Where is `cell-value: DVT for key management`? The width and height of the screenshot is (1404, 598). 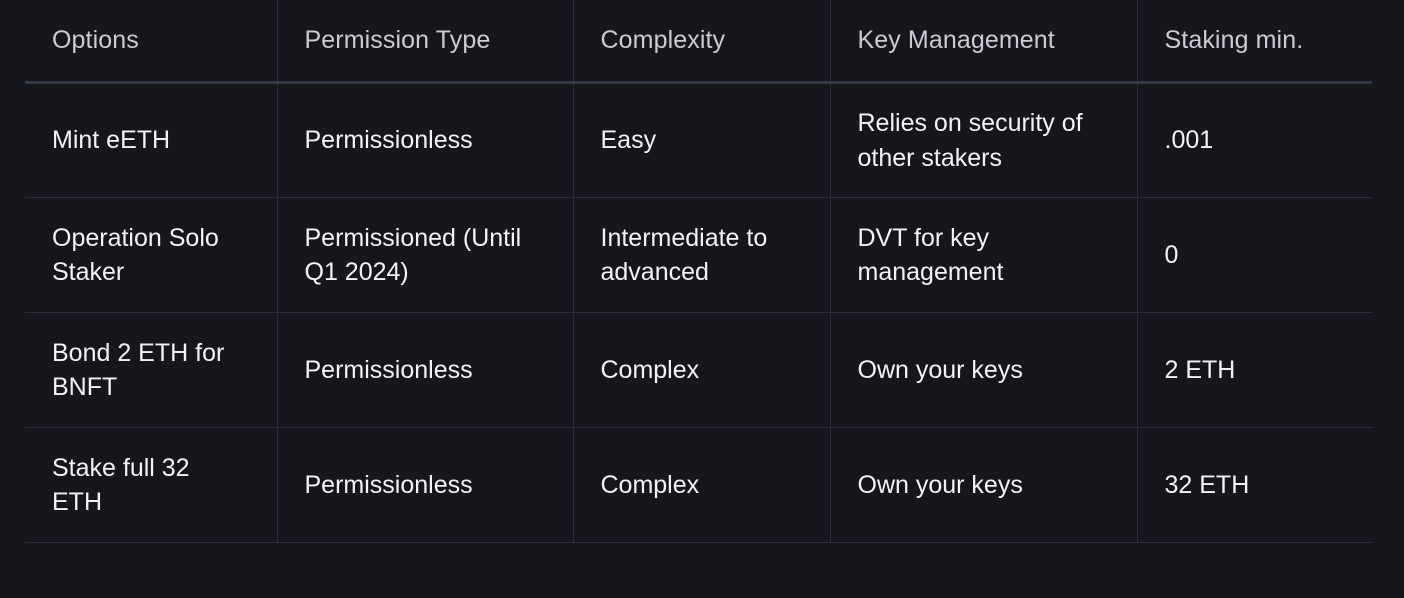
cell-value: DVT for key management is located at coordinates (930, 255).